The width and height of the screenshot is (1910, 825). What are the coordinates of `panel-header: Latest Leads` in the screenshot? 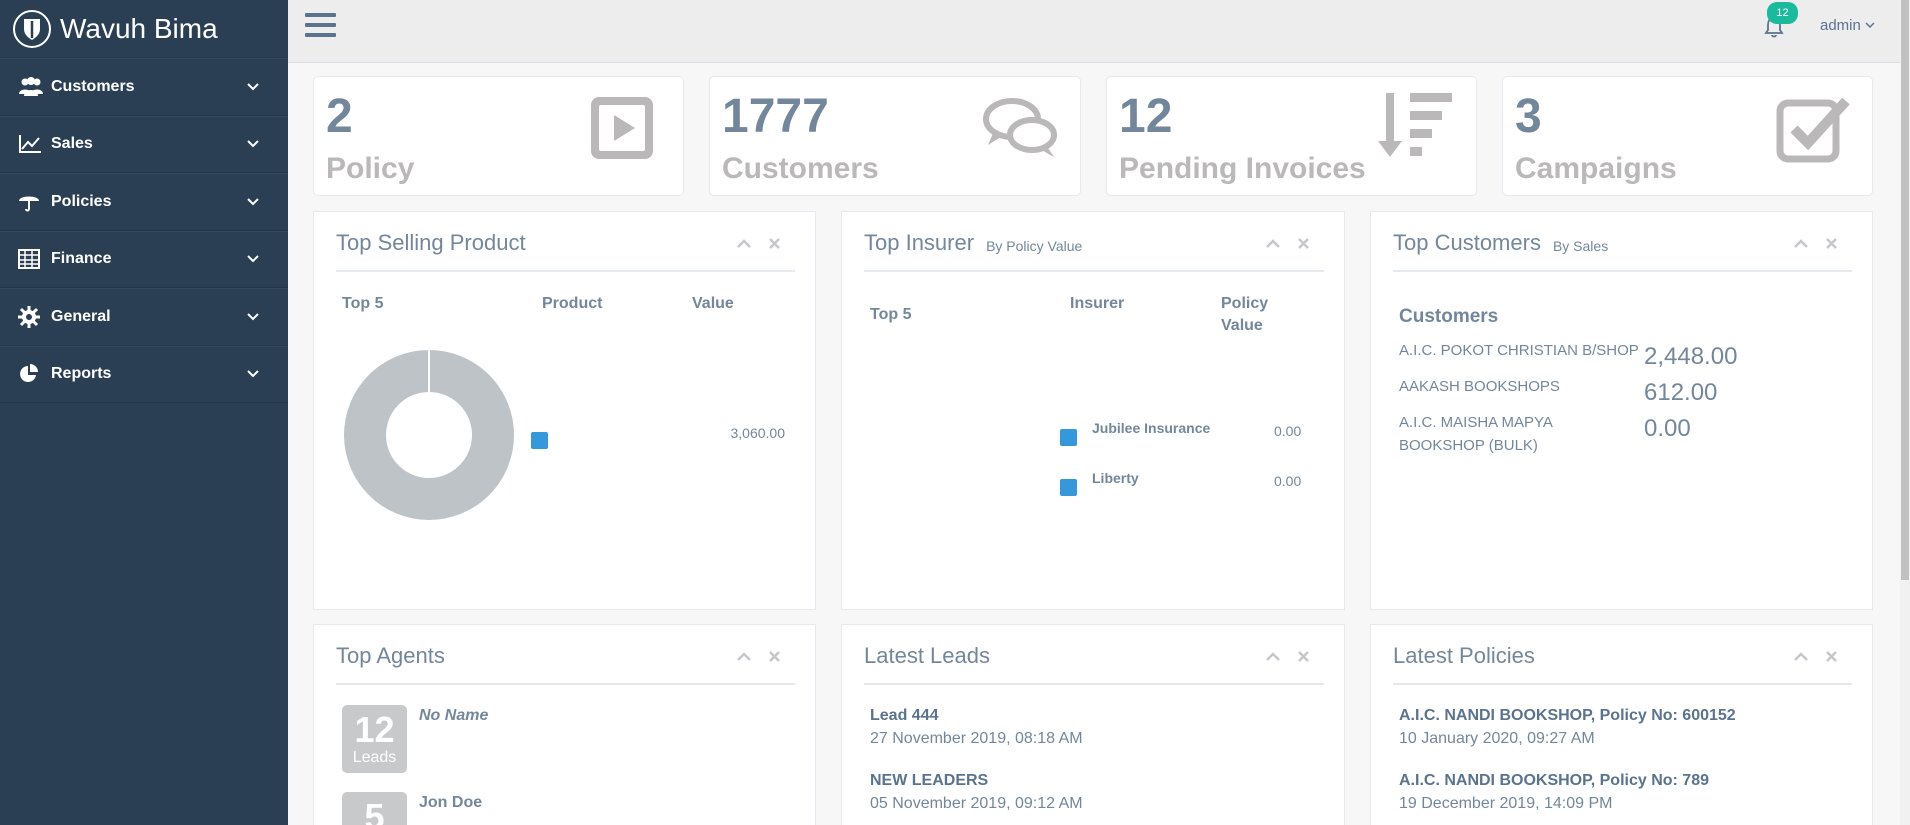 It's located at (1094, 662).